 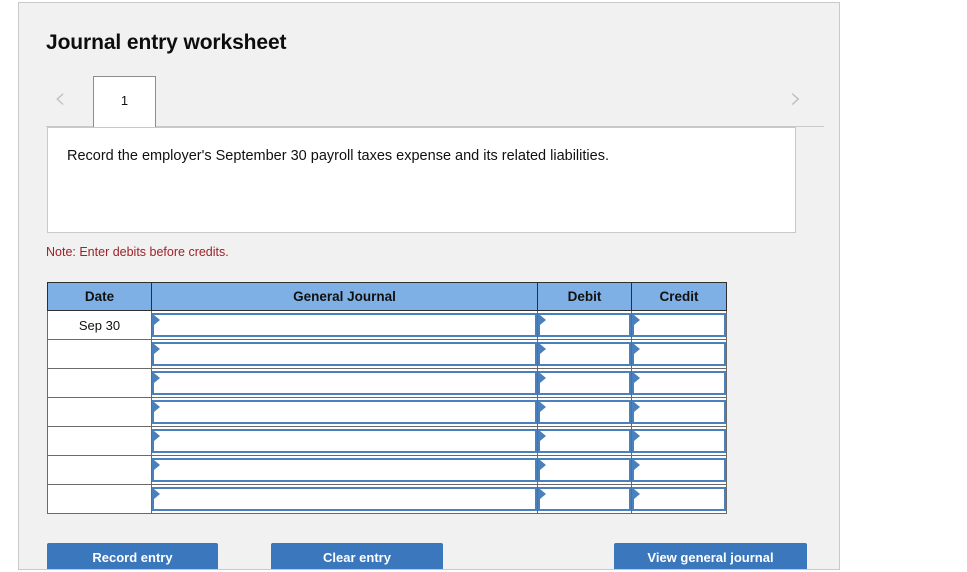 What do you see at coordinates (60, 99) in the screenshot?
I see `chevron-left-icon: ‹` at bounding box center [60, 99].